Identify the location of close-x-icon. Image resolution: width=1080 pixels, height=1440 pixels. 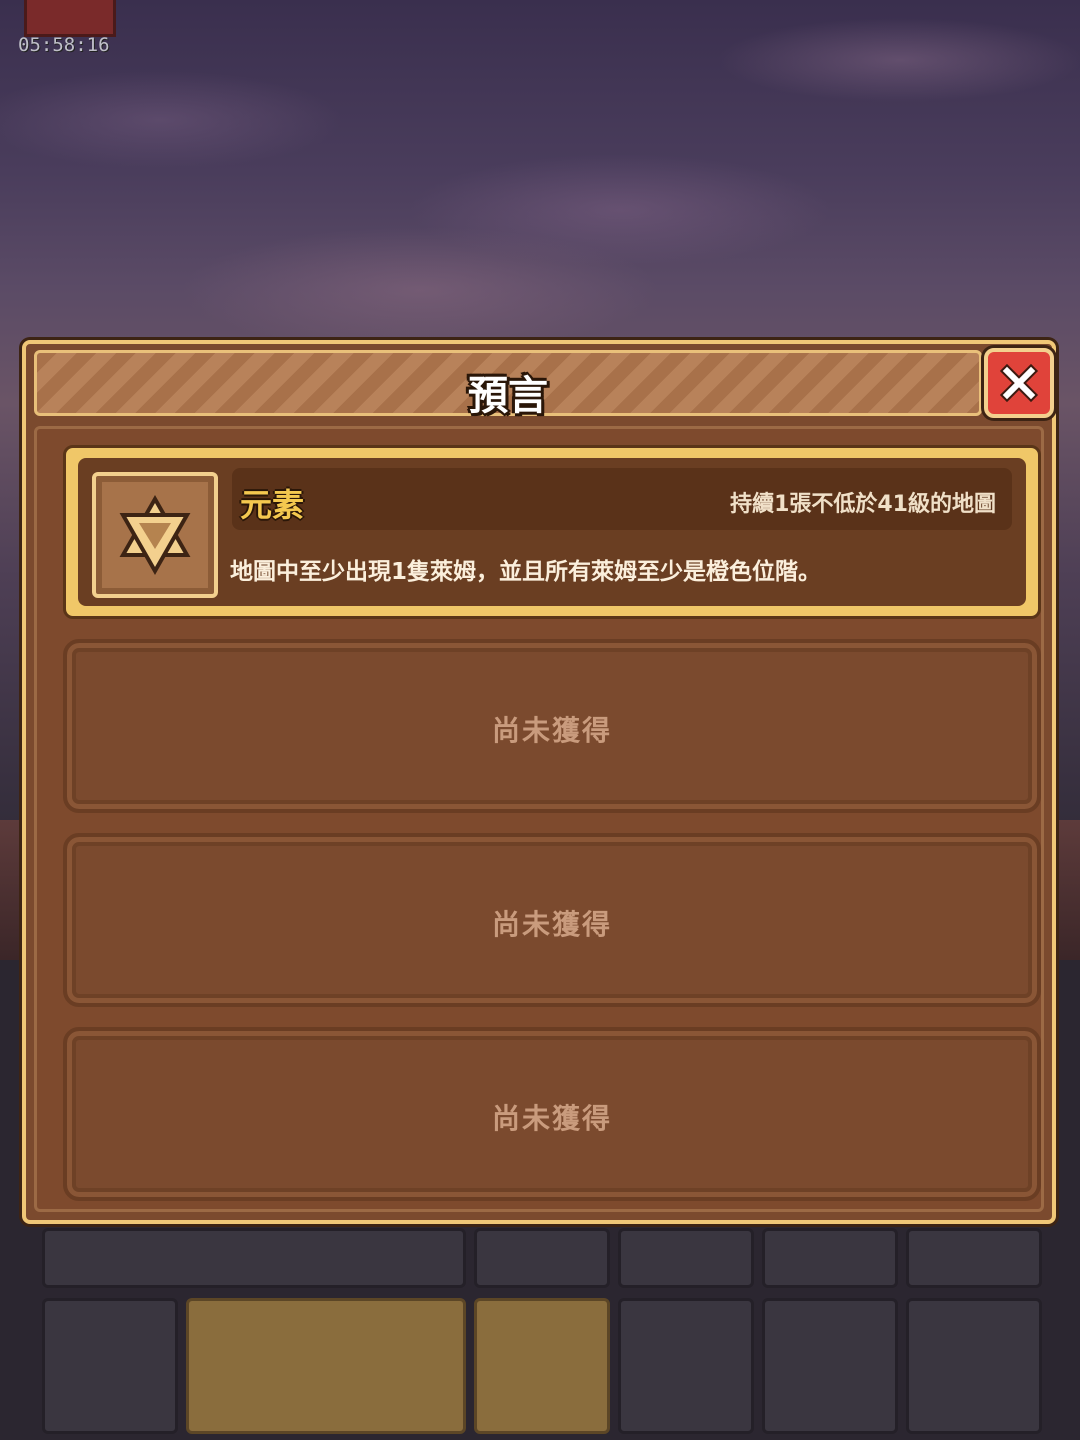
(1019, 383).